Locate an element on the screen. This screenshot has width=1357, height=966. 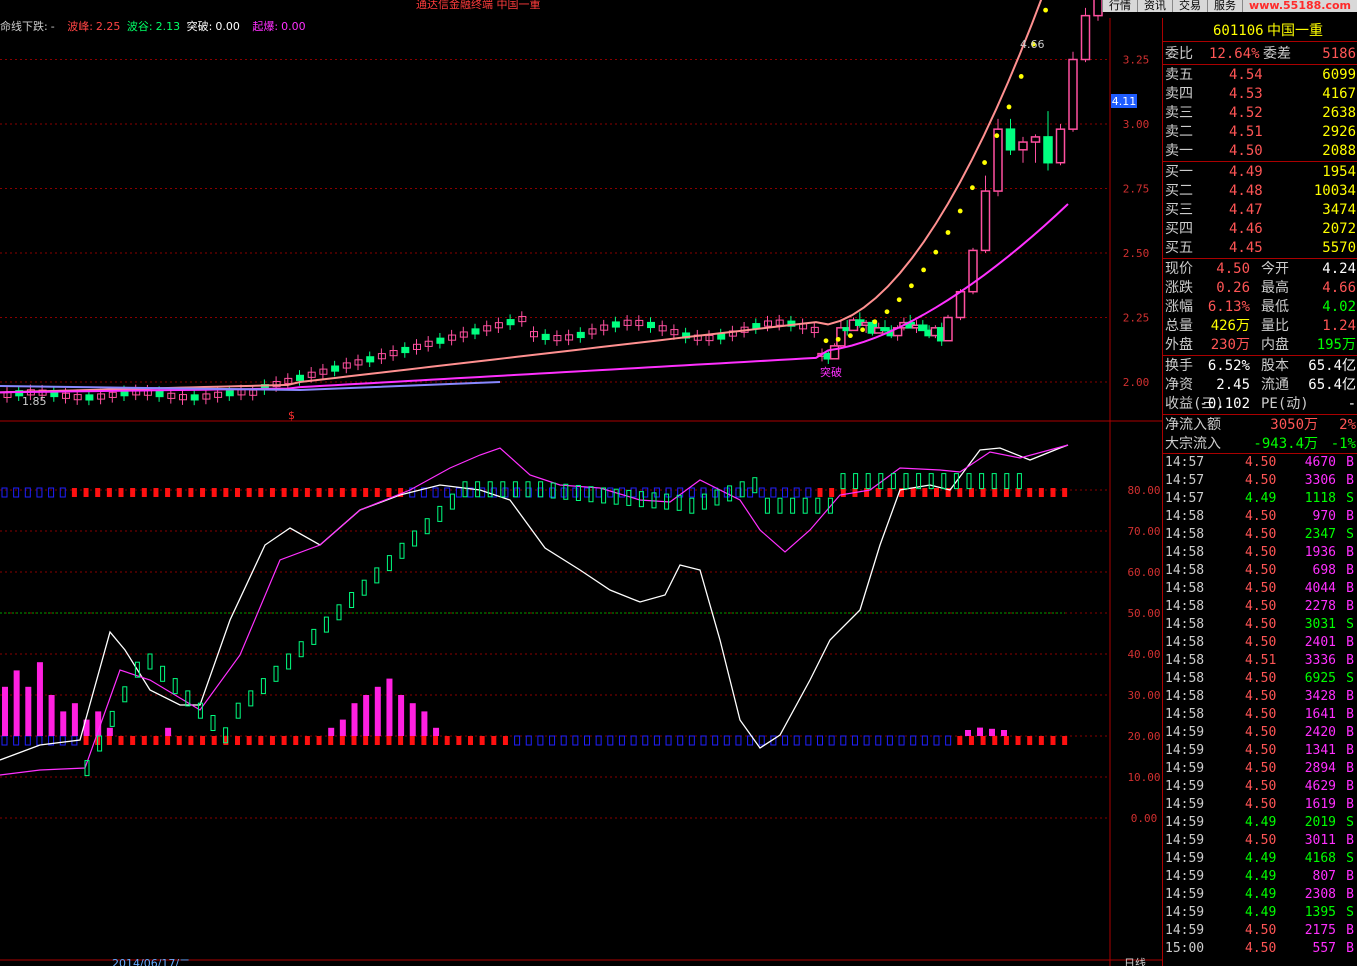
tick-volume: 698 is located at coordinates (1324, 570).